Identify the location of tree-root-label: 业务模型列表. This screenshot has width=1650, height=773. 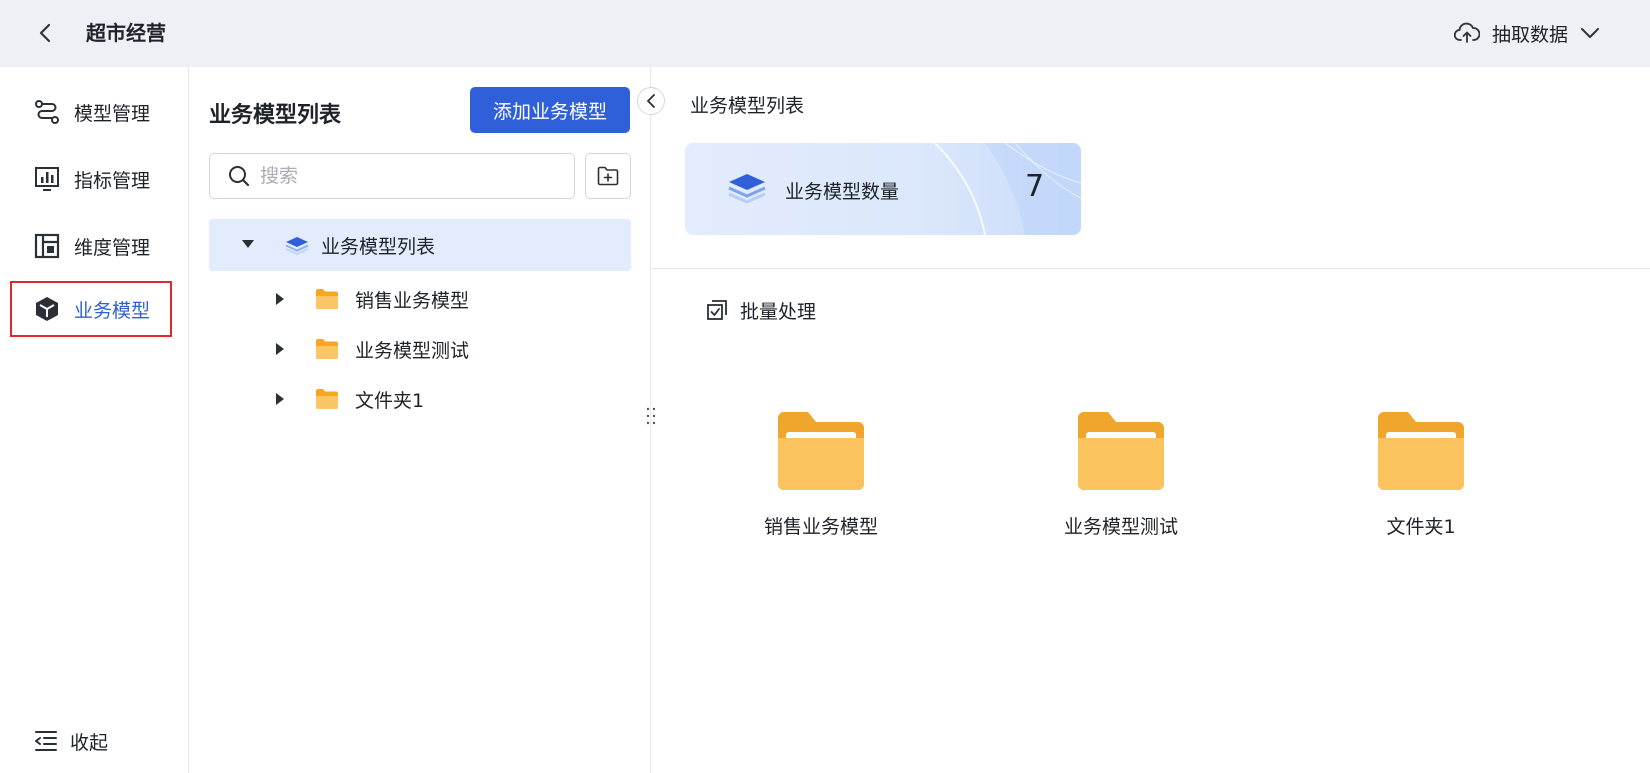
(378, 247).